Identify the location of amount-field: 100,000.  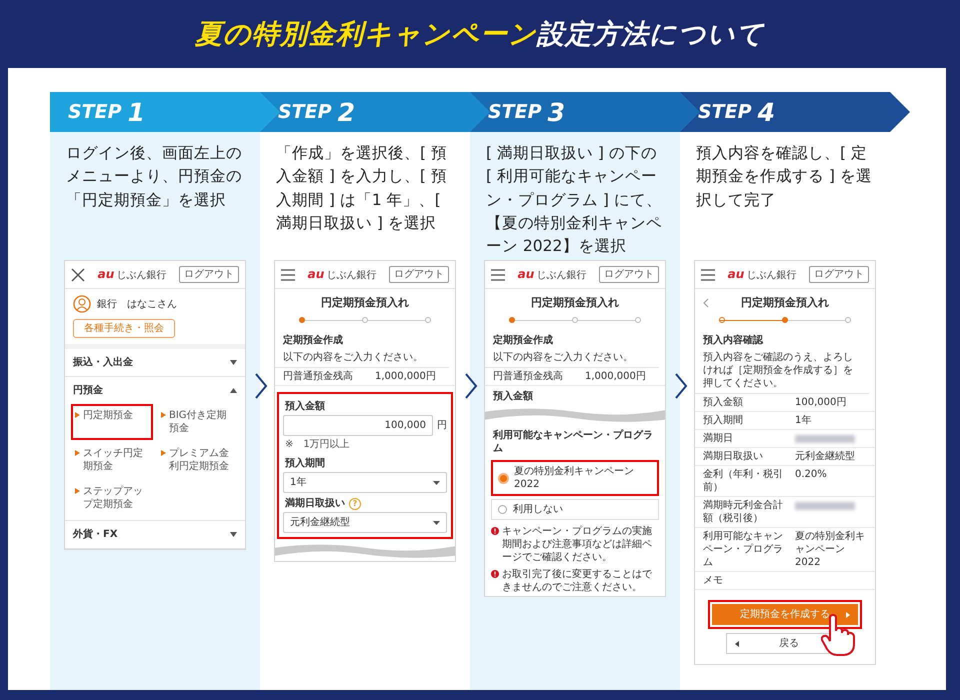
(358, 425).